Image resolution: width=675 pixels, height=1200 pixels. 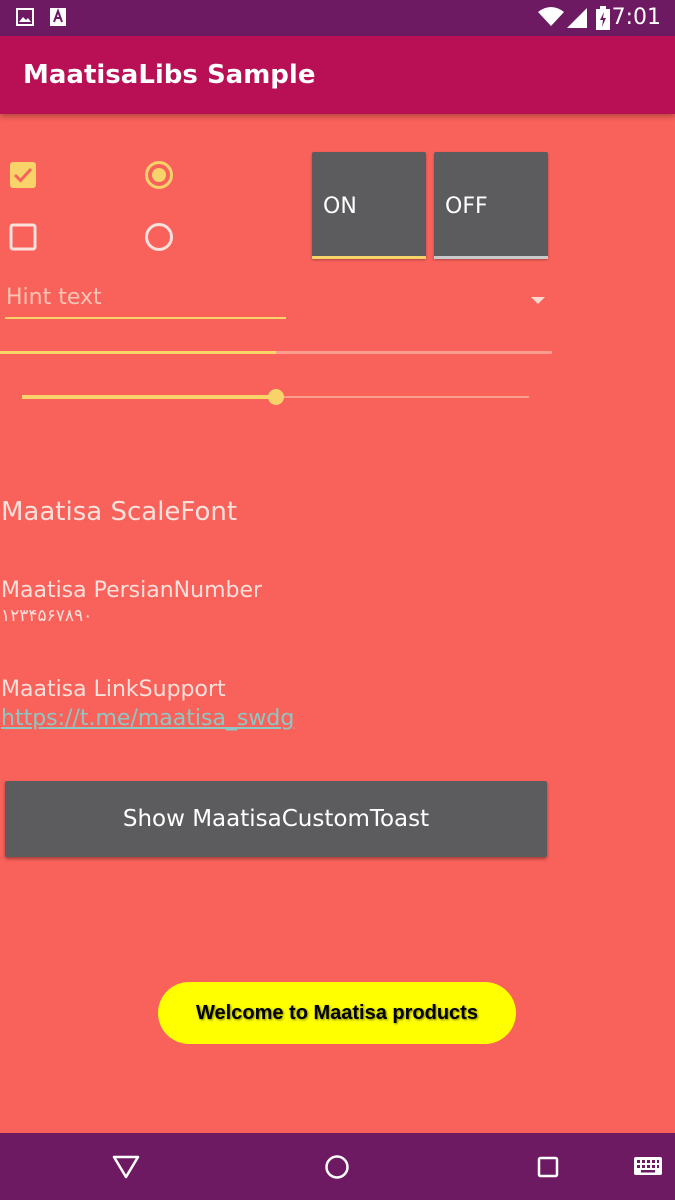 What do you see at coordinates (47, 616) in the screenshot?
I see `persian-number-digits: ۱۲۳۴۵۶۷۸۹۰` at bounding box center [47, 616].